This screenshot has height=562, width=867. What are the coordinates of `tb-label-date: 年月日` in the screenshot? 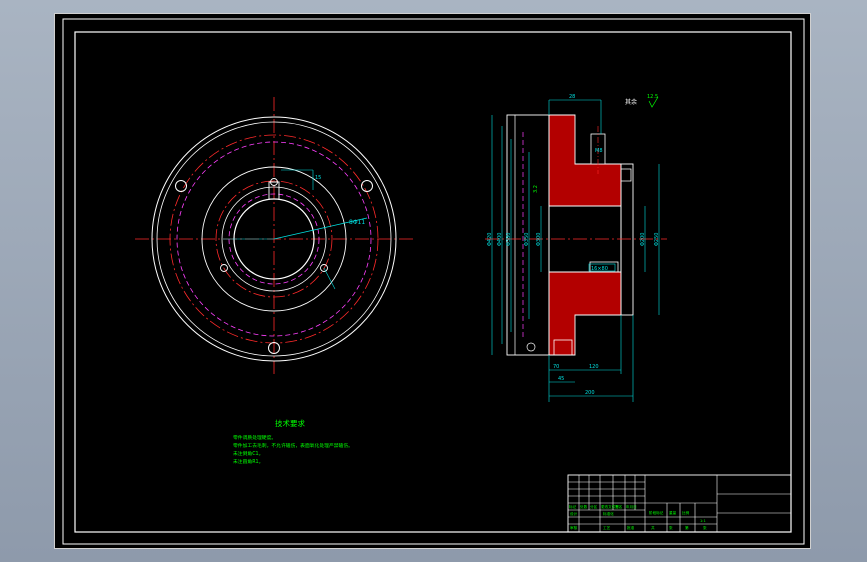 It's located at (631, 506).